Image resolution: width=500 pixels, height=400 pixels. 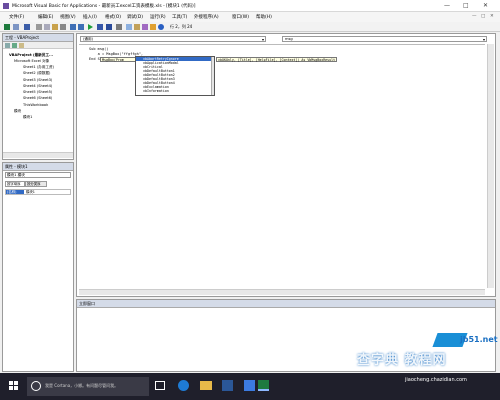 What do you see at coordinates (38, 267) in the screenshot?
I see `properties-window: 属性 - 模块1 模块1 模块 按字母序 按分类序 (名称) 模块1` at bounding box center [38, 267].